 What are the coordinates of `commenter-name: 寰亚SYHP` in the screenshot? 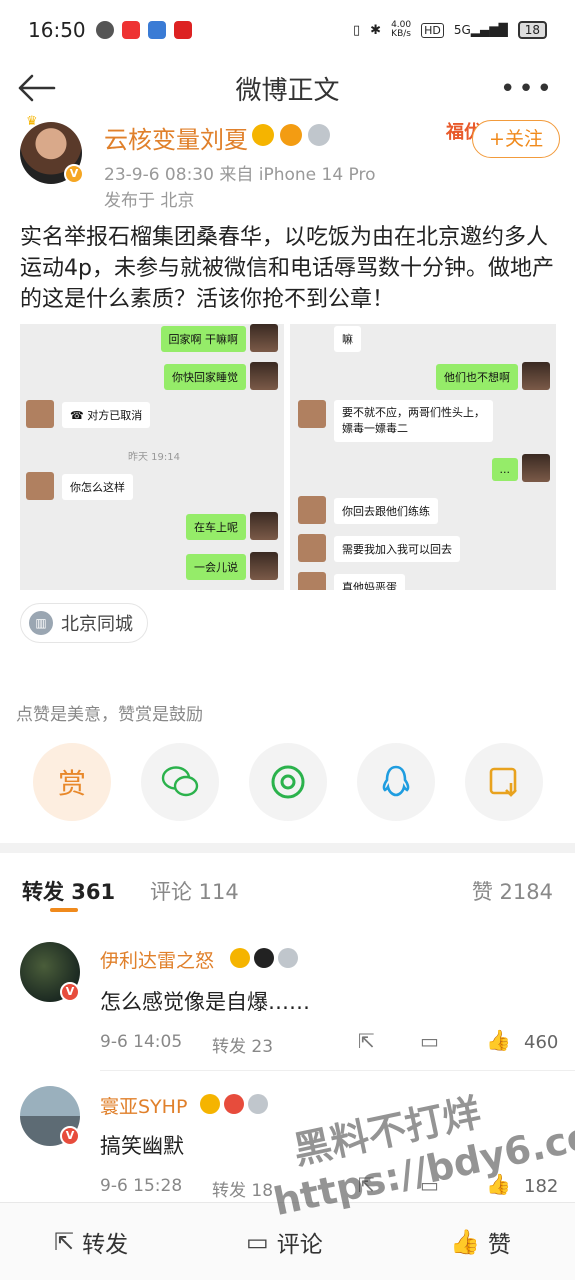 It's located at (143, 1105).